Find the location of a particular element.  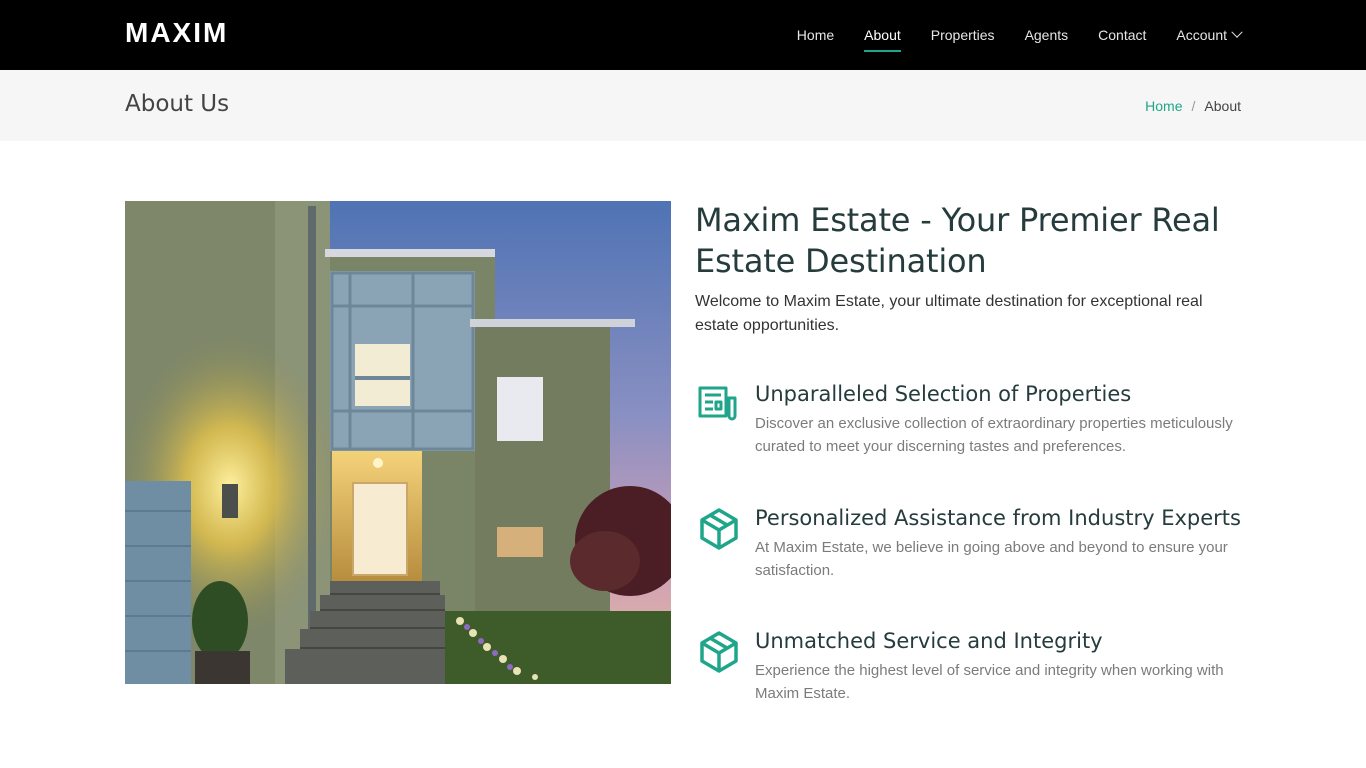

page-title: About Us is located at coordinates (177, 104).